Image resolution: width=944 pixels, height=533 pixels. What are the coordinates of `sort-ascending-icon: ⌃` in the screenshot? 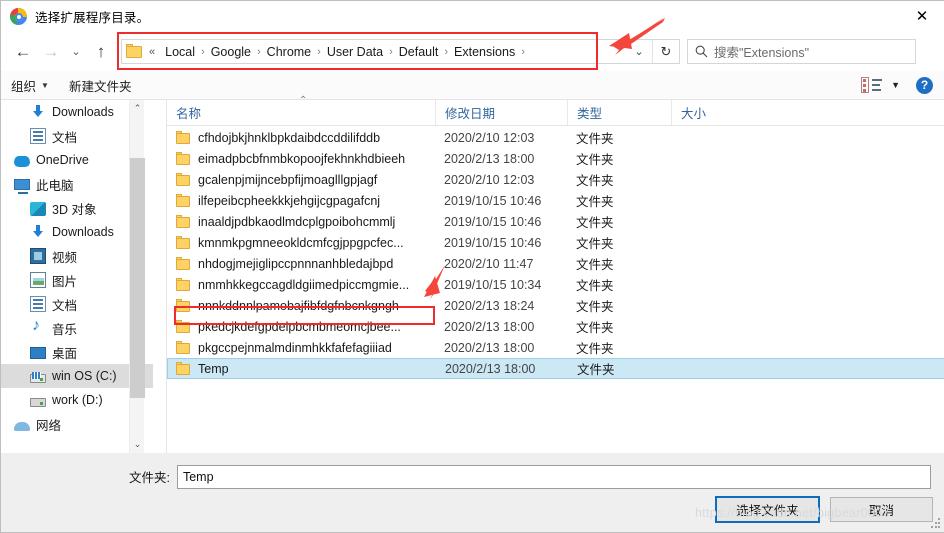 It's located at (303, 100).